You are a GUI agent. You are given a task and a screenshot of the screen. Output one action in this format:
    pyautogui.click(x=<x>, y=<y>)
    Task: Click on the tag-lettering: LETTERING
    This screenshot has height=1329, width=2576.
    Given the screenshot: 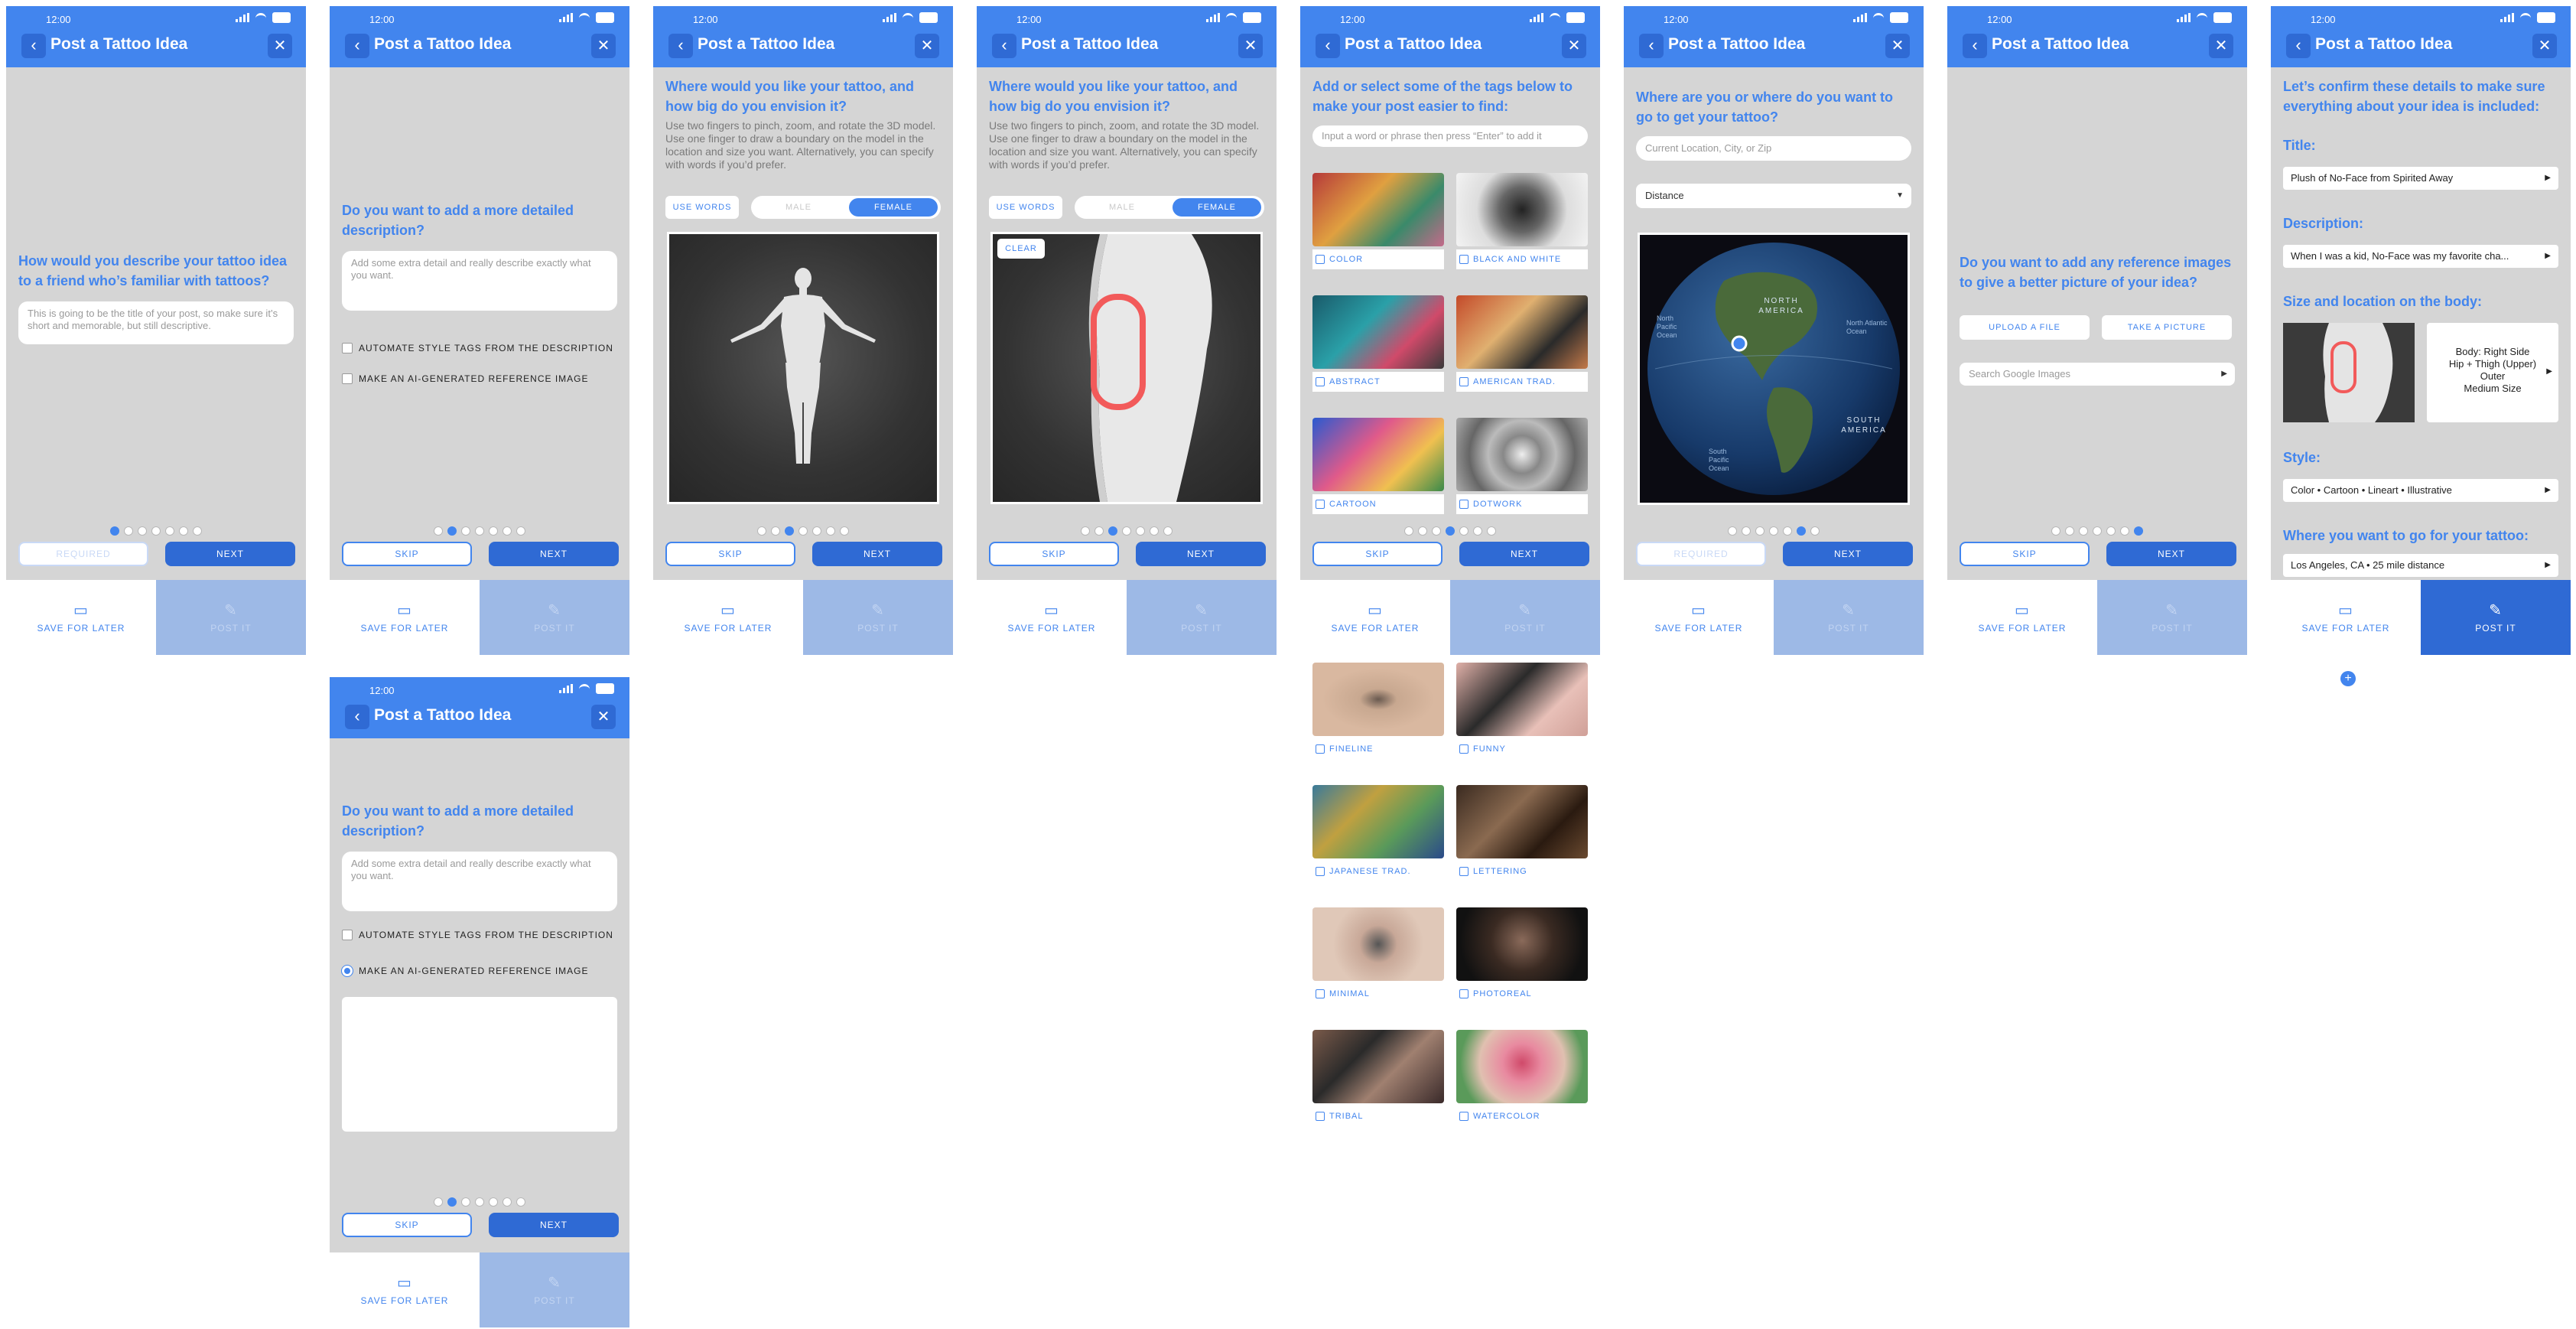 What is the action you would take?
    pyautogui.click(x=1522, y=834)
    